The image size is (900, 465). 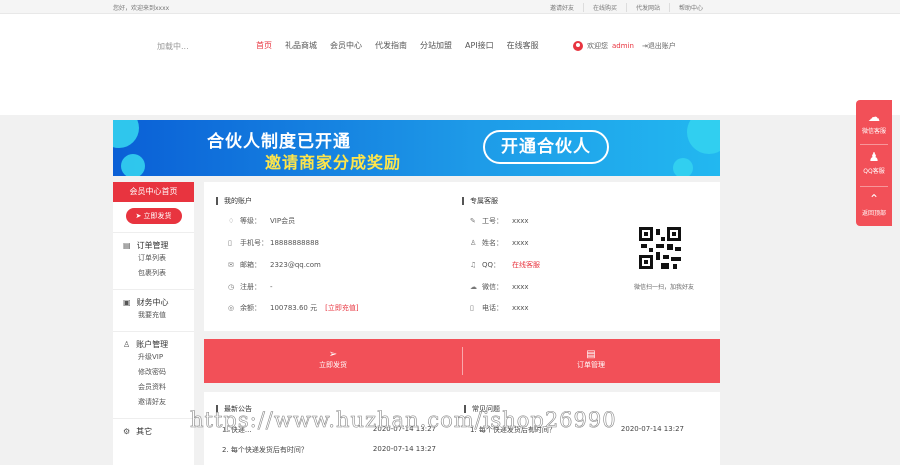 I want to click on sidebar-item-package-list: 包裹列表, so click(x=153, y=273).